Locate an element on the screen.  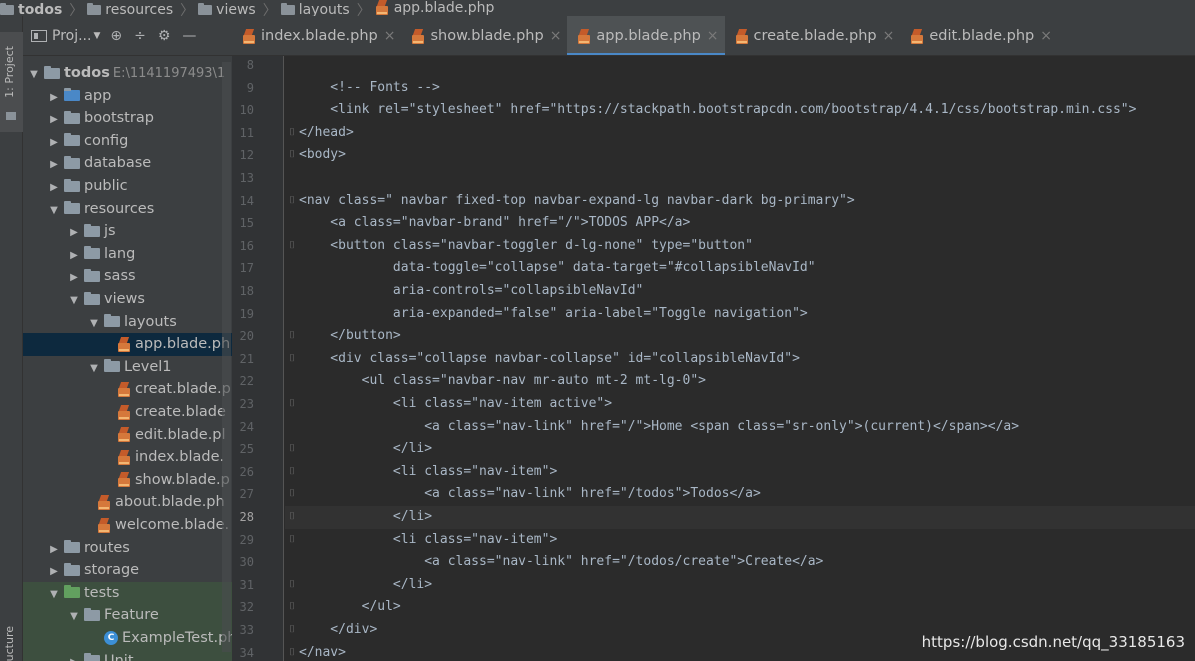
tree-item-about-blade-ph: about.blade.ph is located at coordinates (127, 502).